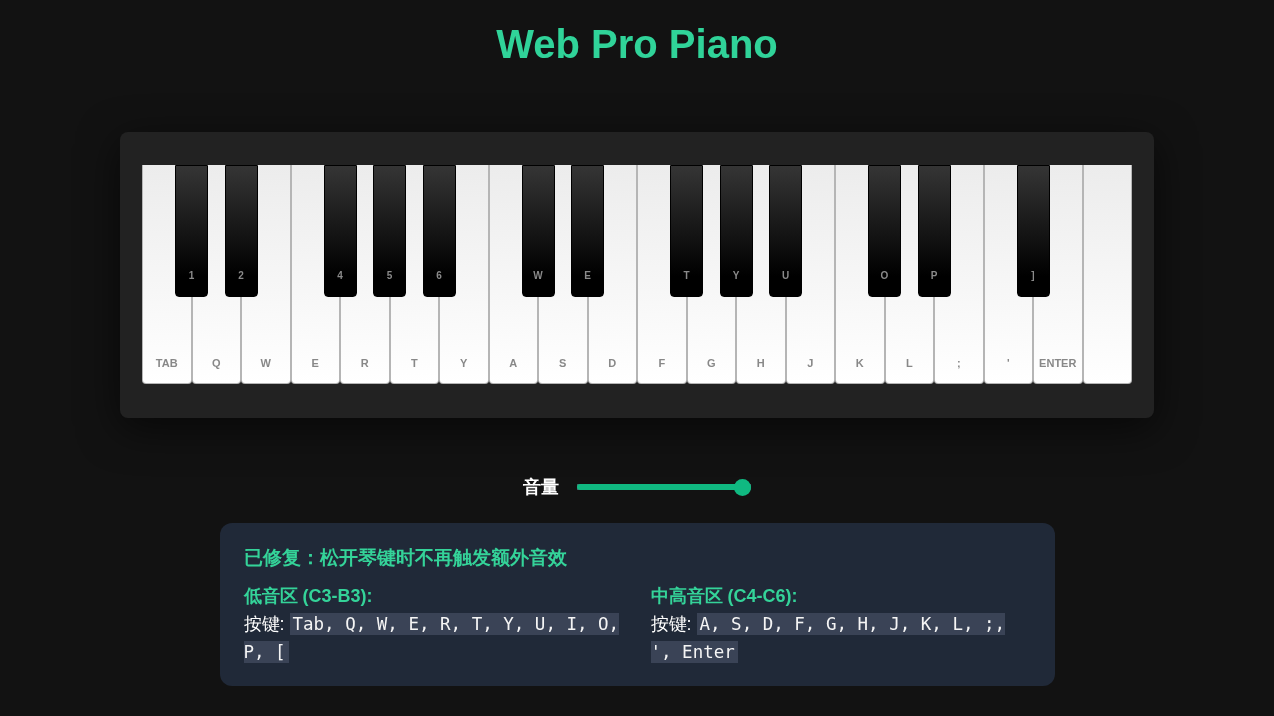  I want to click on sharp-key: 1, so click(191, 231).